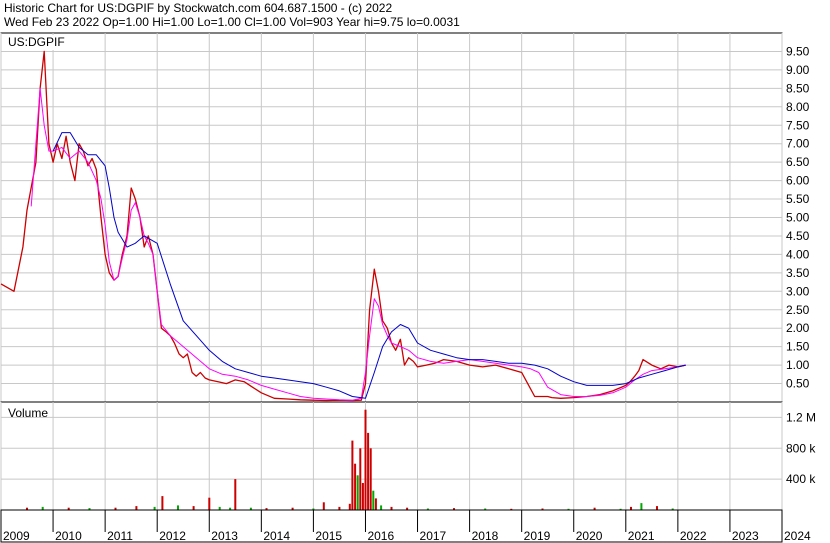  I want to click on x-tick-label: 2022, so click(693, 536).